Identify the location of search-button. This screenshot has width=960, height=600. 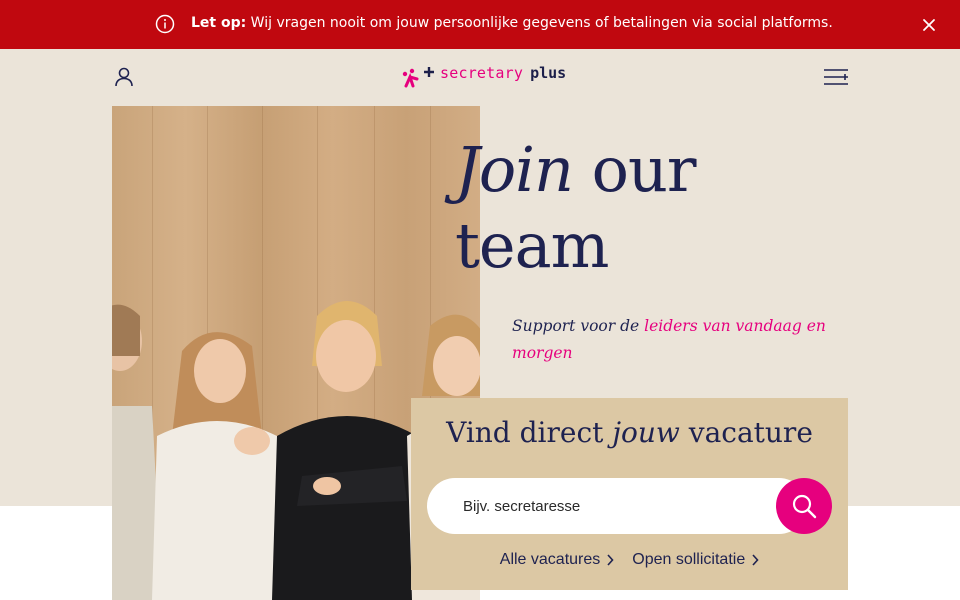
(804, 506).